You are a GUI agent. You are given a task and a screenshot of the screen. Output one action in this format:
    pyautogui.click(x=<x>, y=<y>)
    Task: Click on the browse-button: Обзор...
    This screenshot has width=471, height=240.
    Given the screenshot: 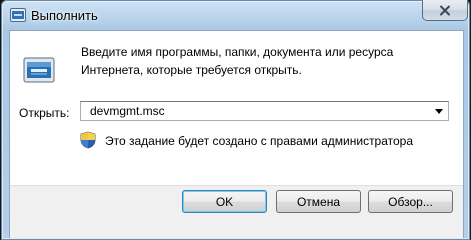 What is the action you would take?
    pyautogui.click(x=410, y=201)
    